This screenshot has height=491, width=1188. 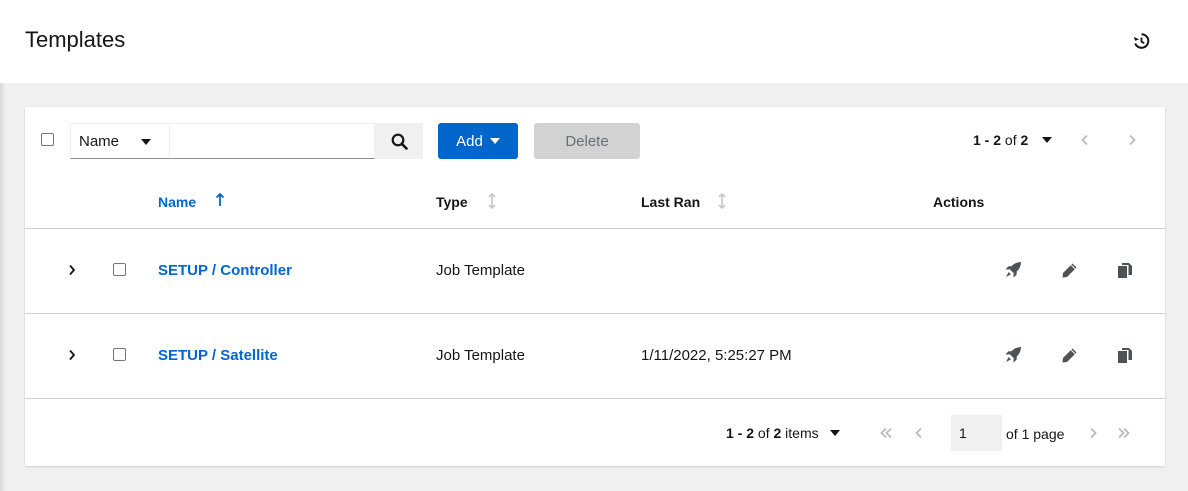 What do you see at coordinates (220, 200) in the screenshot?
I see `sort-ascending-icon` at bounding box center [220, 200].